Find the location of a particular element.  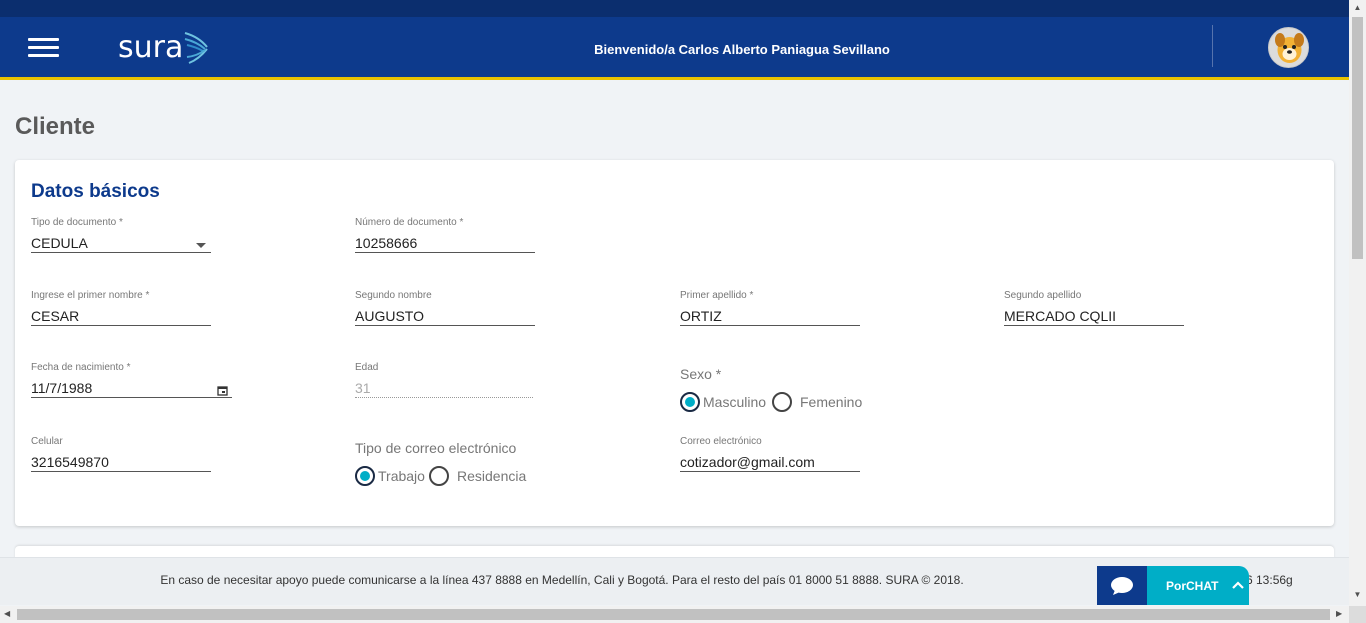

sura-logo: sura is located at coordinates (164, 48).